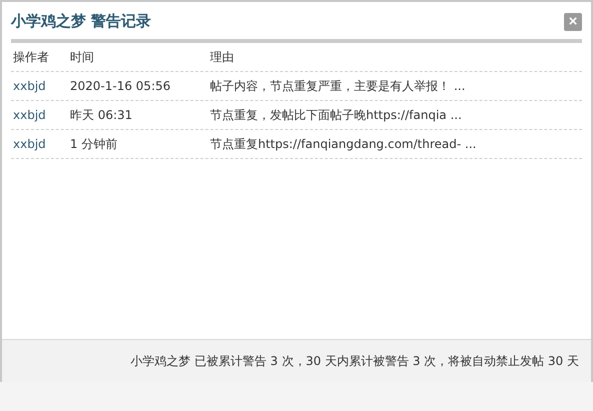 Image resolution: width=593 pixels, height=411 pixels. I want to click on time-cell-text: 昨天 06:31, so click(102, 115).